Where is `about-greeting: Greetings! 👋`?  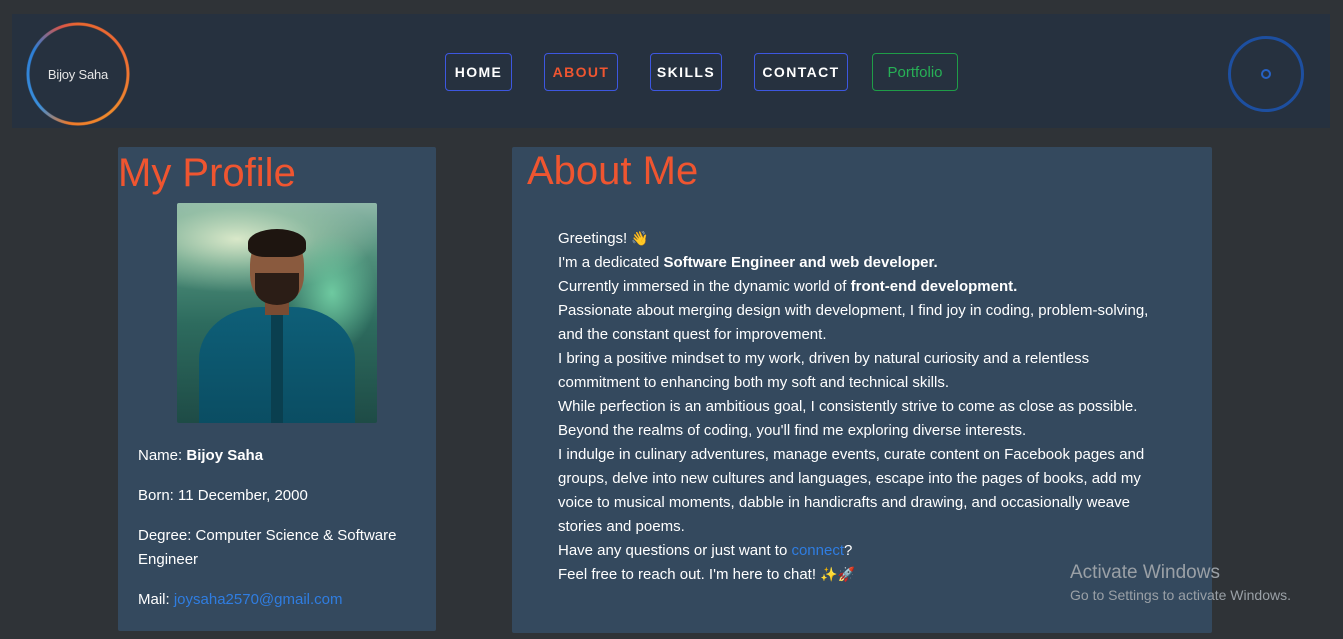 about-greeting: Greetings! 👋 is located at coordinates (603, 238).